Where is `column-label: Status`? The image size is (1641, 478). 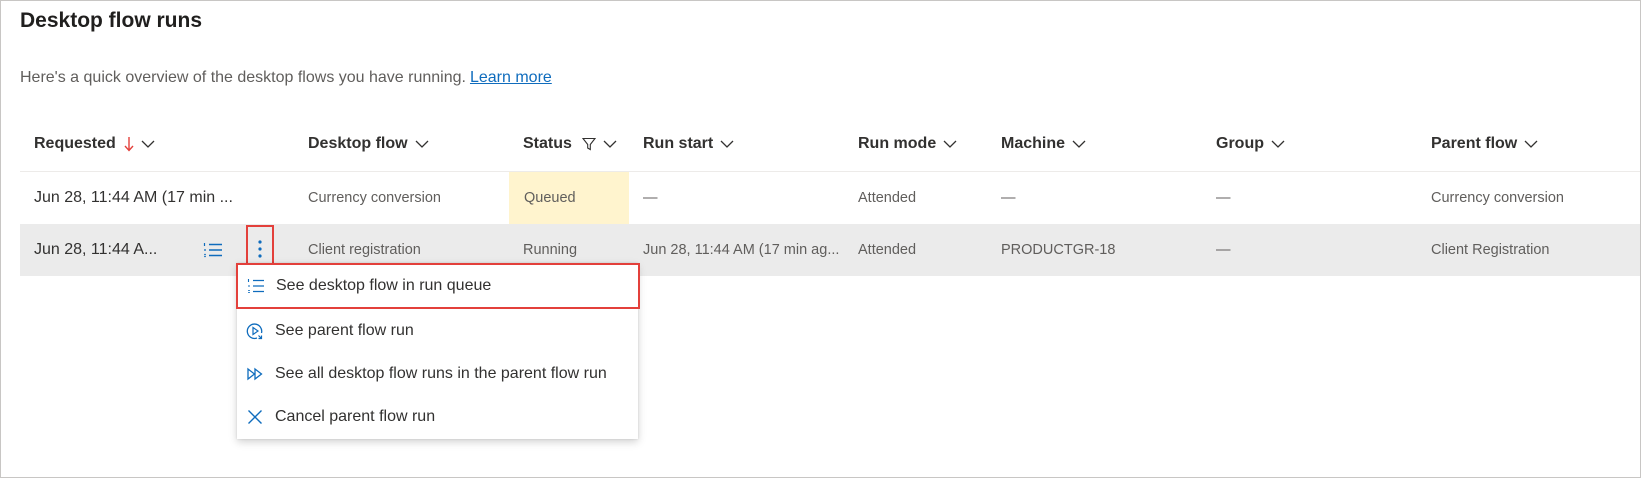
column-label: Status is located at coordinates (547, 143).